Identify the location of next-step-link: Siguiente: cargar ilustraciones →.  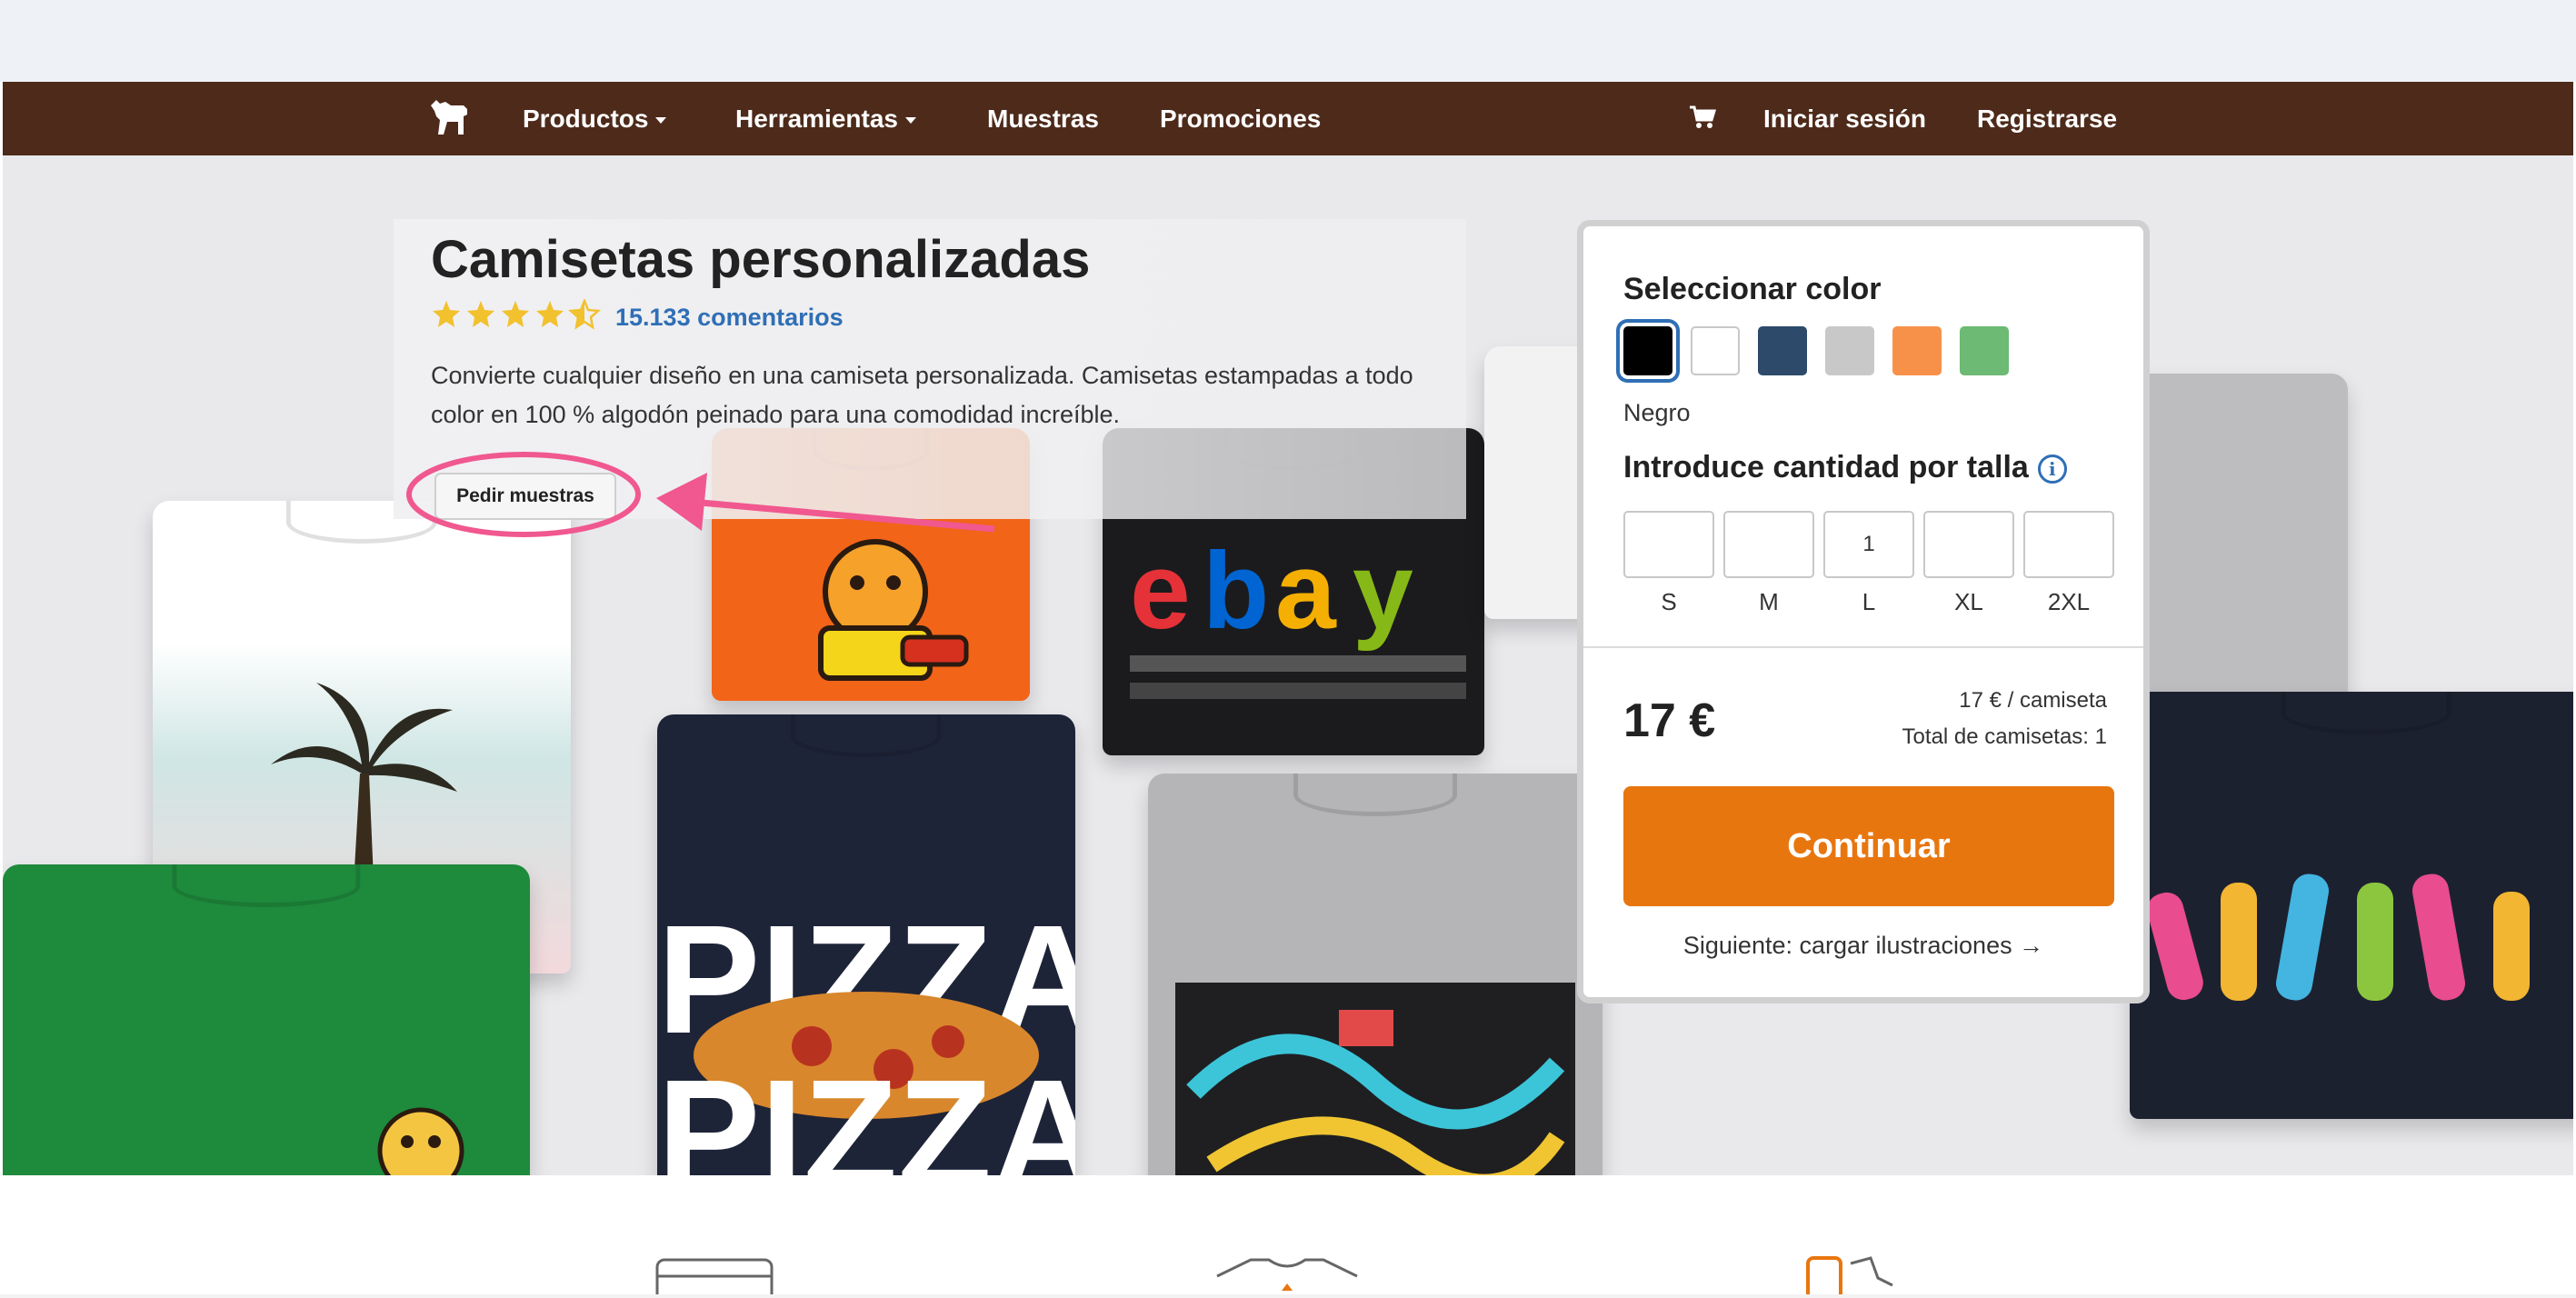
(1863, 946).